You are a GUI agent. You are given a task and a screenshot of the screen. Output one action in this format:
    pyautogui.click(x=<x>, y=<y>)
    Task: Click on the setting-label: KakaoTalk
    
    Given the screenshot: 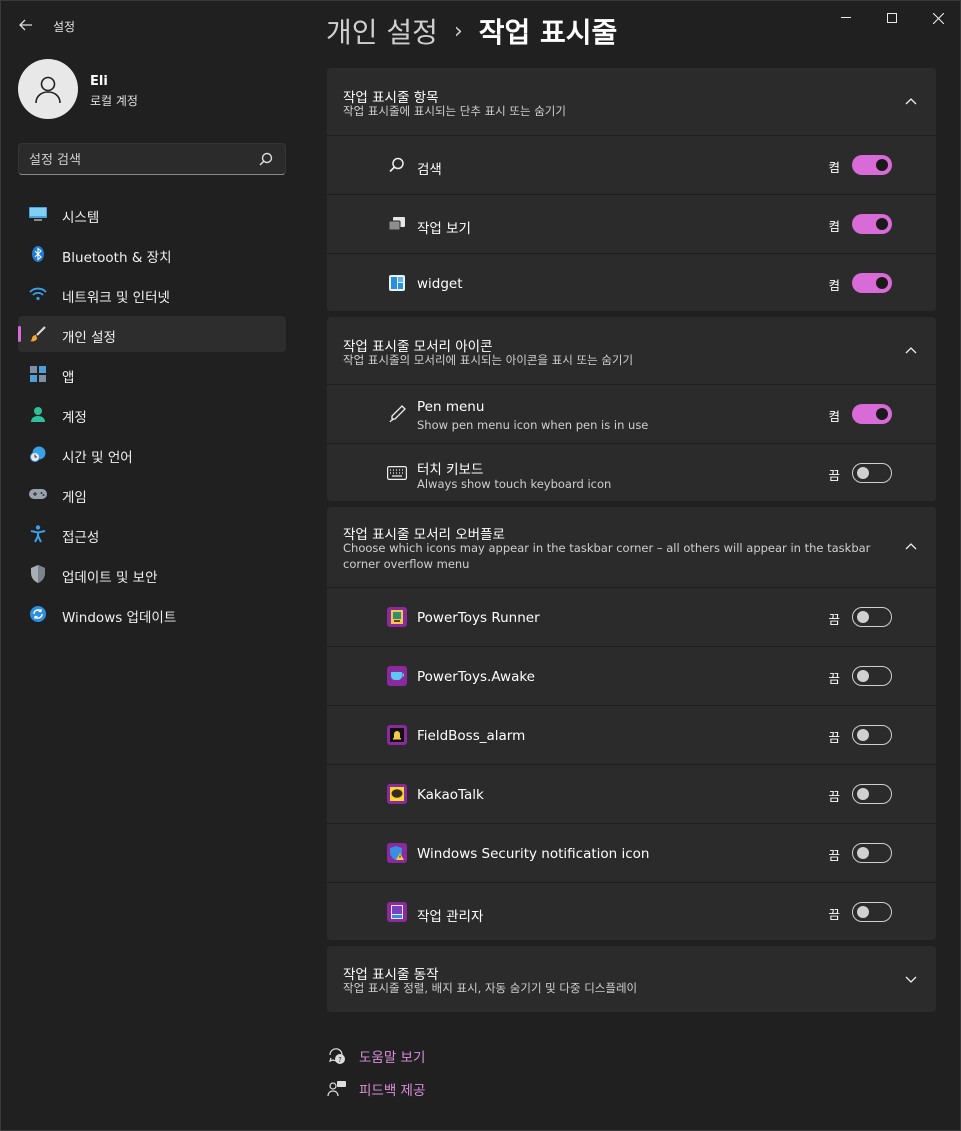 What is the action you would take?
    pyautogui.click(x=450, y=795)
    